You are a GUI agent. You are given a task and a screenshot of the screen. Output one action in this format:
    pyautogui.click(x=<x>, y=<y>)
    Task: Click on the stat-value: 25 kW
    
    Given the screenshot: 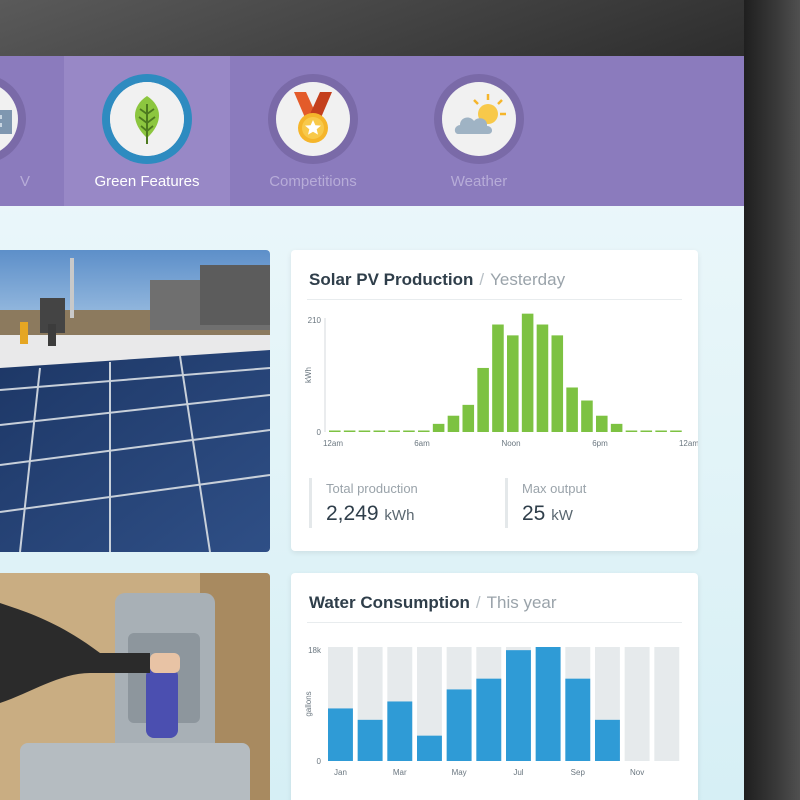 What is the action you would take?
    pyautogui.click(x=554, y=514)
    